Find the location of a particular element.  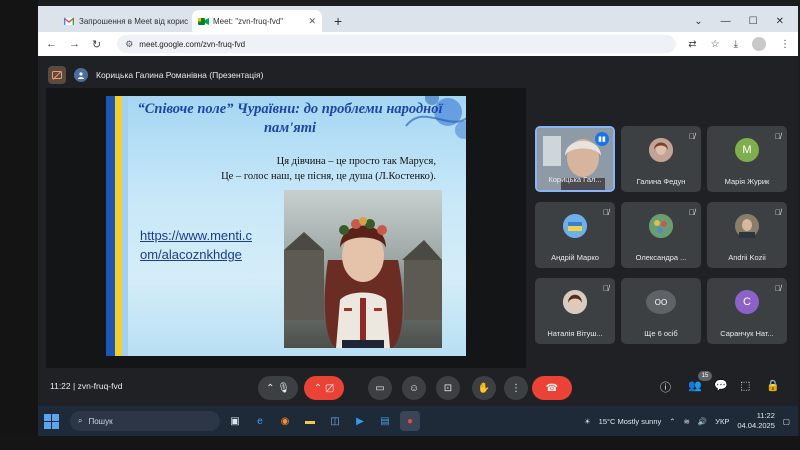

window-close-icon: ✕ is located at coordinates (780, 21).